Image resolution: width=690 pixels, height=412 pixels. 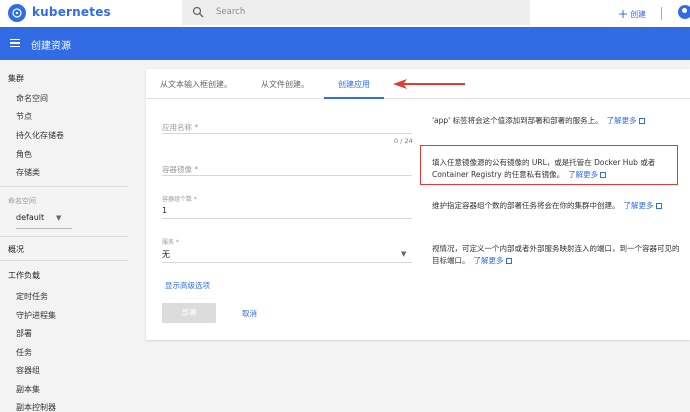 I want to click on sidebar-item-replication-controllers: 副本控制器, so click(x=36, y=407).